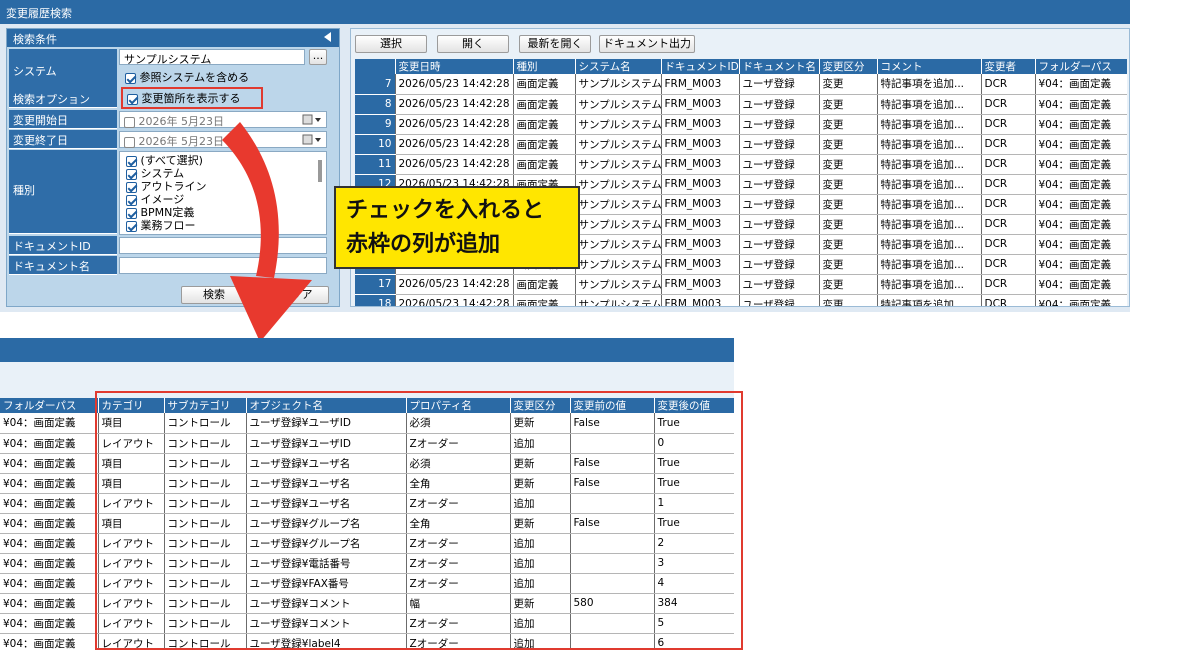 The width and height of the screenshot is (1200, 650). Describe the element at coordinates (454, 66) in the screenshot. I see `column-header: 変更日時` at that location.